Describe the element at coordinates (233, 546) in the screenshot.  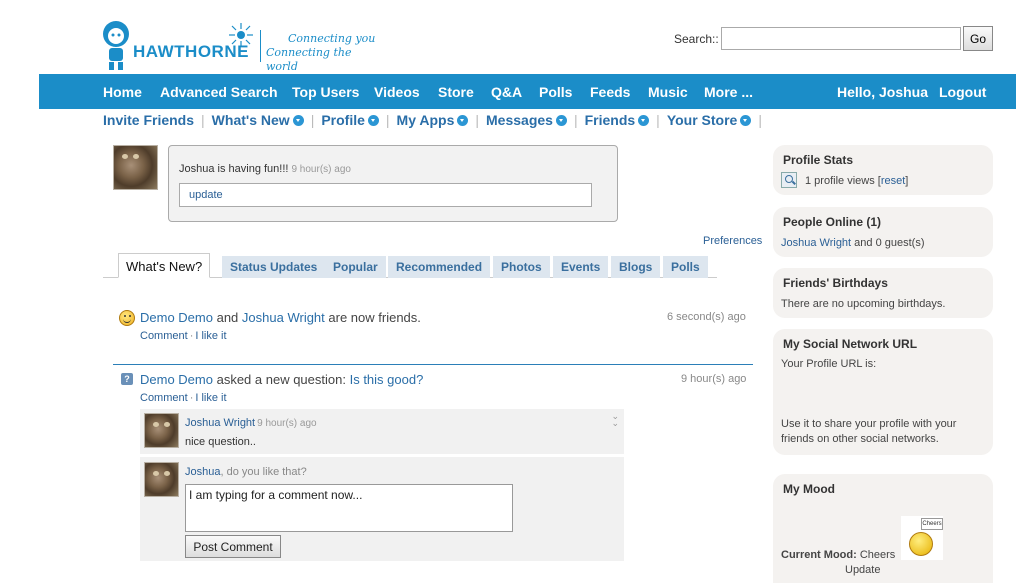
I see `post-comment-button: Post Comment` at that location.